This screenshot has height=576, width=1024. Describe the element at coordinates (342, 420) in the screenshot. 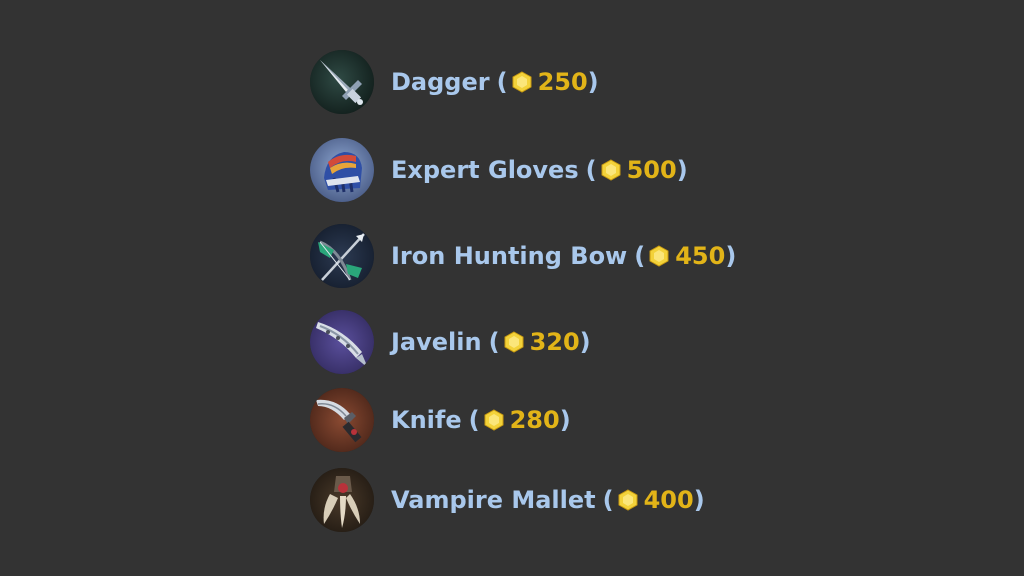

I see `knife-icon` at that location.